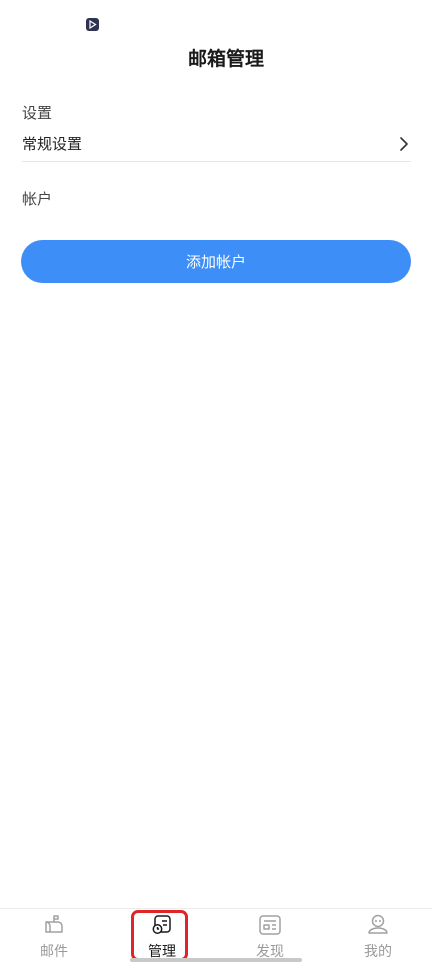  Describe the element at coordinates (216, 144) in the screenshot. I see `general-settings-row: 常规设置` at that location.